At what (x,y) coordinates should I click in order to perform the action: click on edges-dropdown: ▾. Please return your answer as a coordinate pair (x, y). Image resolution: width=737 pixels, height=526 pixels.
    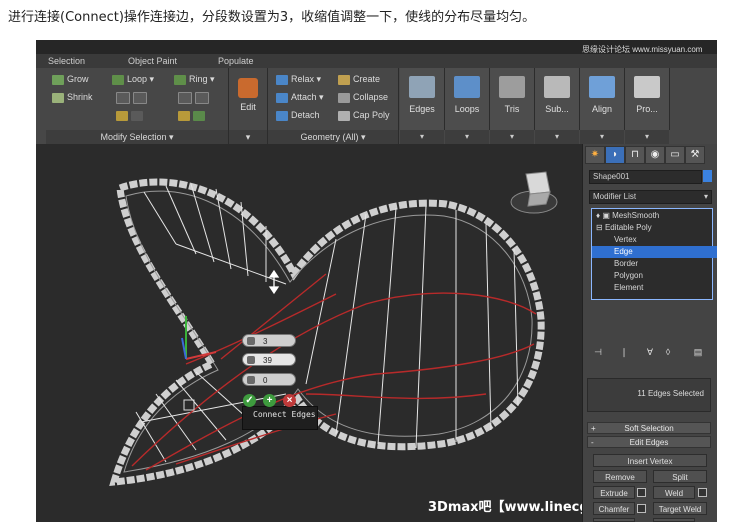
    Looking at the image, I should click on (422, 137).